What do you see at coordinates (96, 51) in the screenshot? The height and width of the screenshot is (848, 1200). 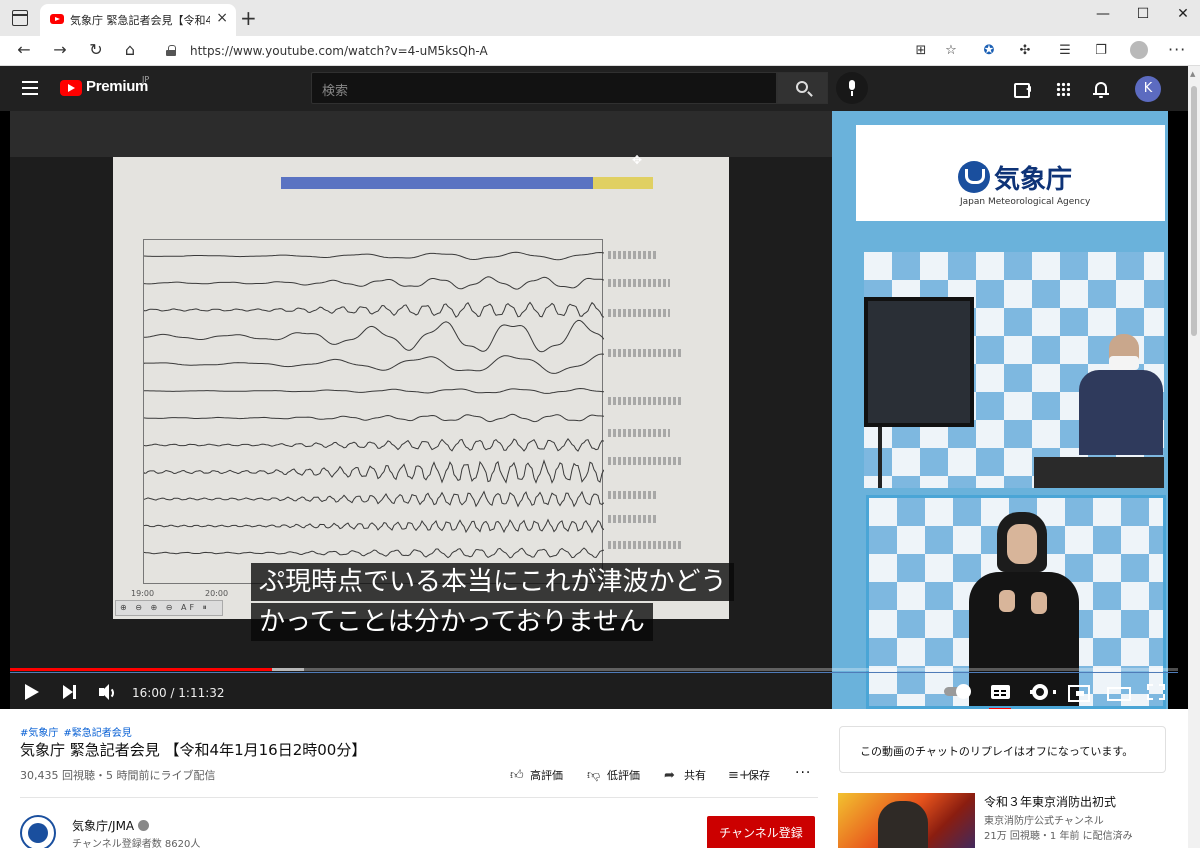 I see `reload-button: ↻` at bounding box center [96, 51].